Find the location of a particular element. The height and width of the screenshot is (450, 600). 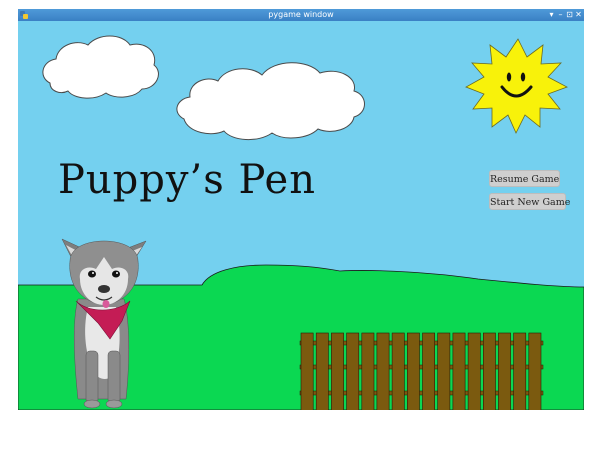

window-menu-icon: ▾ is located at coordinates (551, 15).